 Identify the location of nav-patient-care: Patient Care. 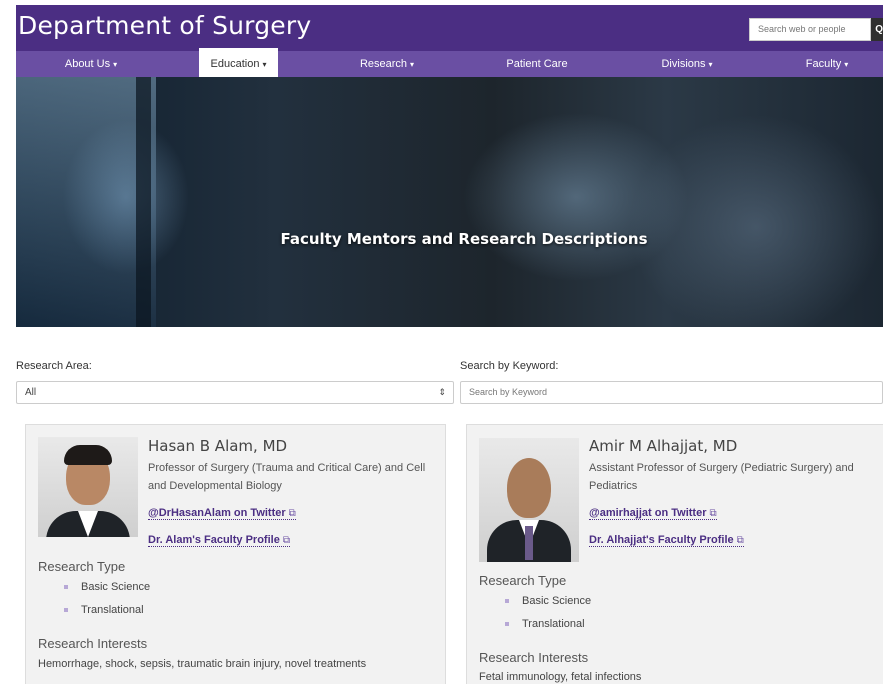
(537, 64).